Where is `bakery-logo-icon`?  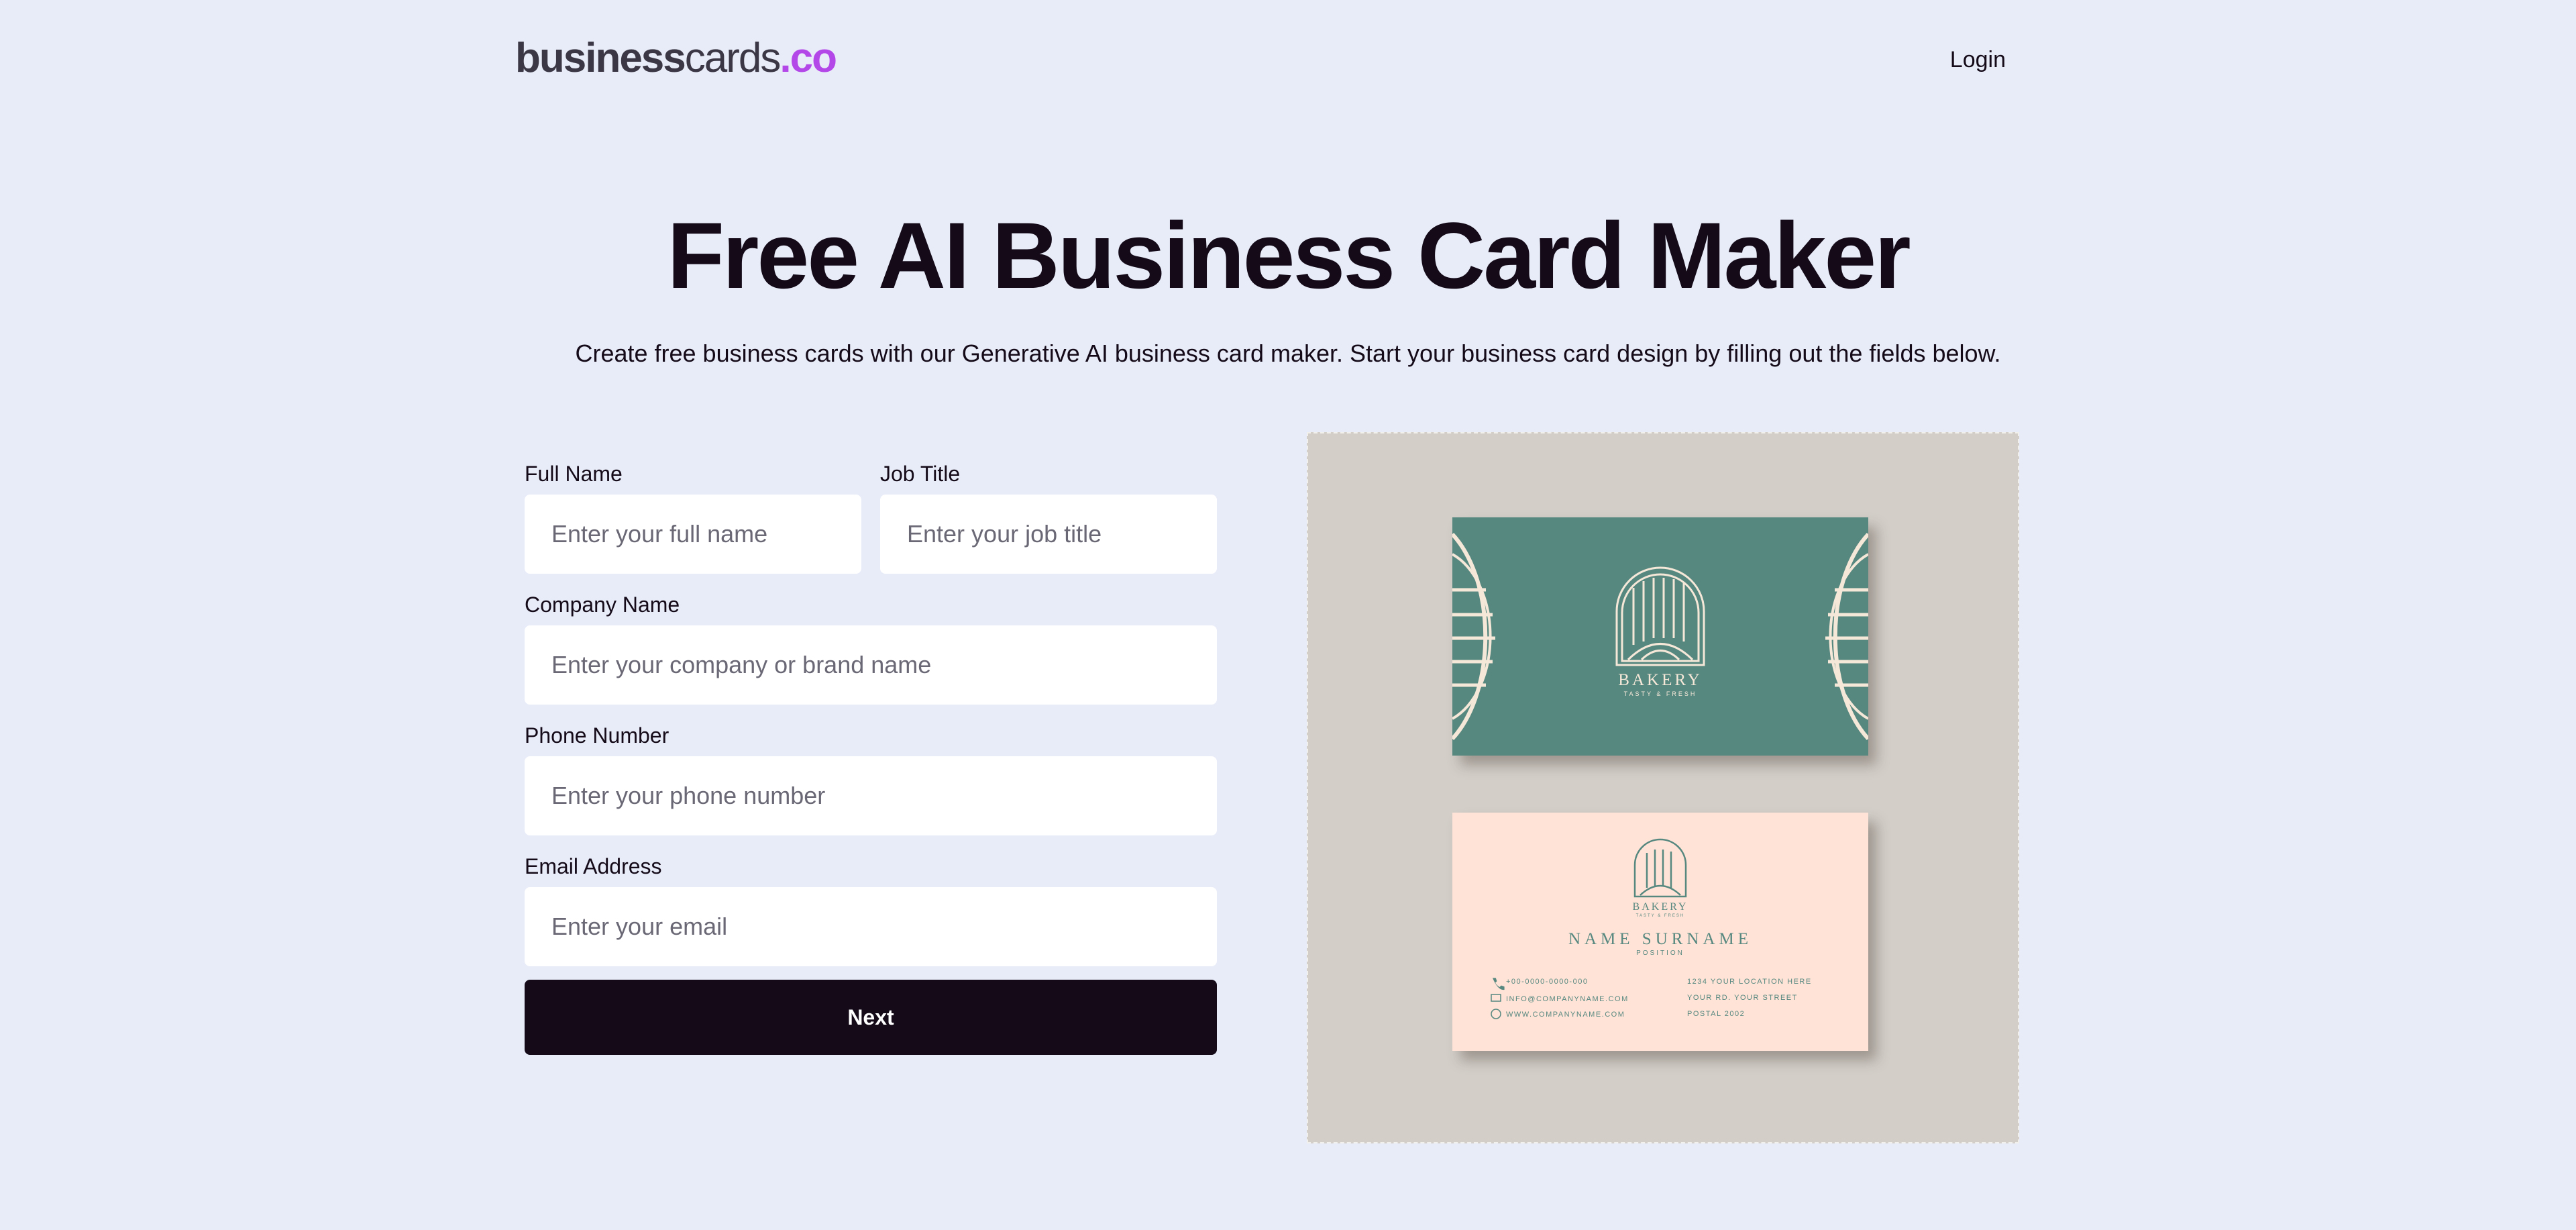
bakery-logo-icon is located at coordinates (1660, 616).